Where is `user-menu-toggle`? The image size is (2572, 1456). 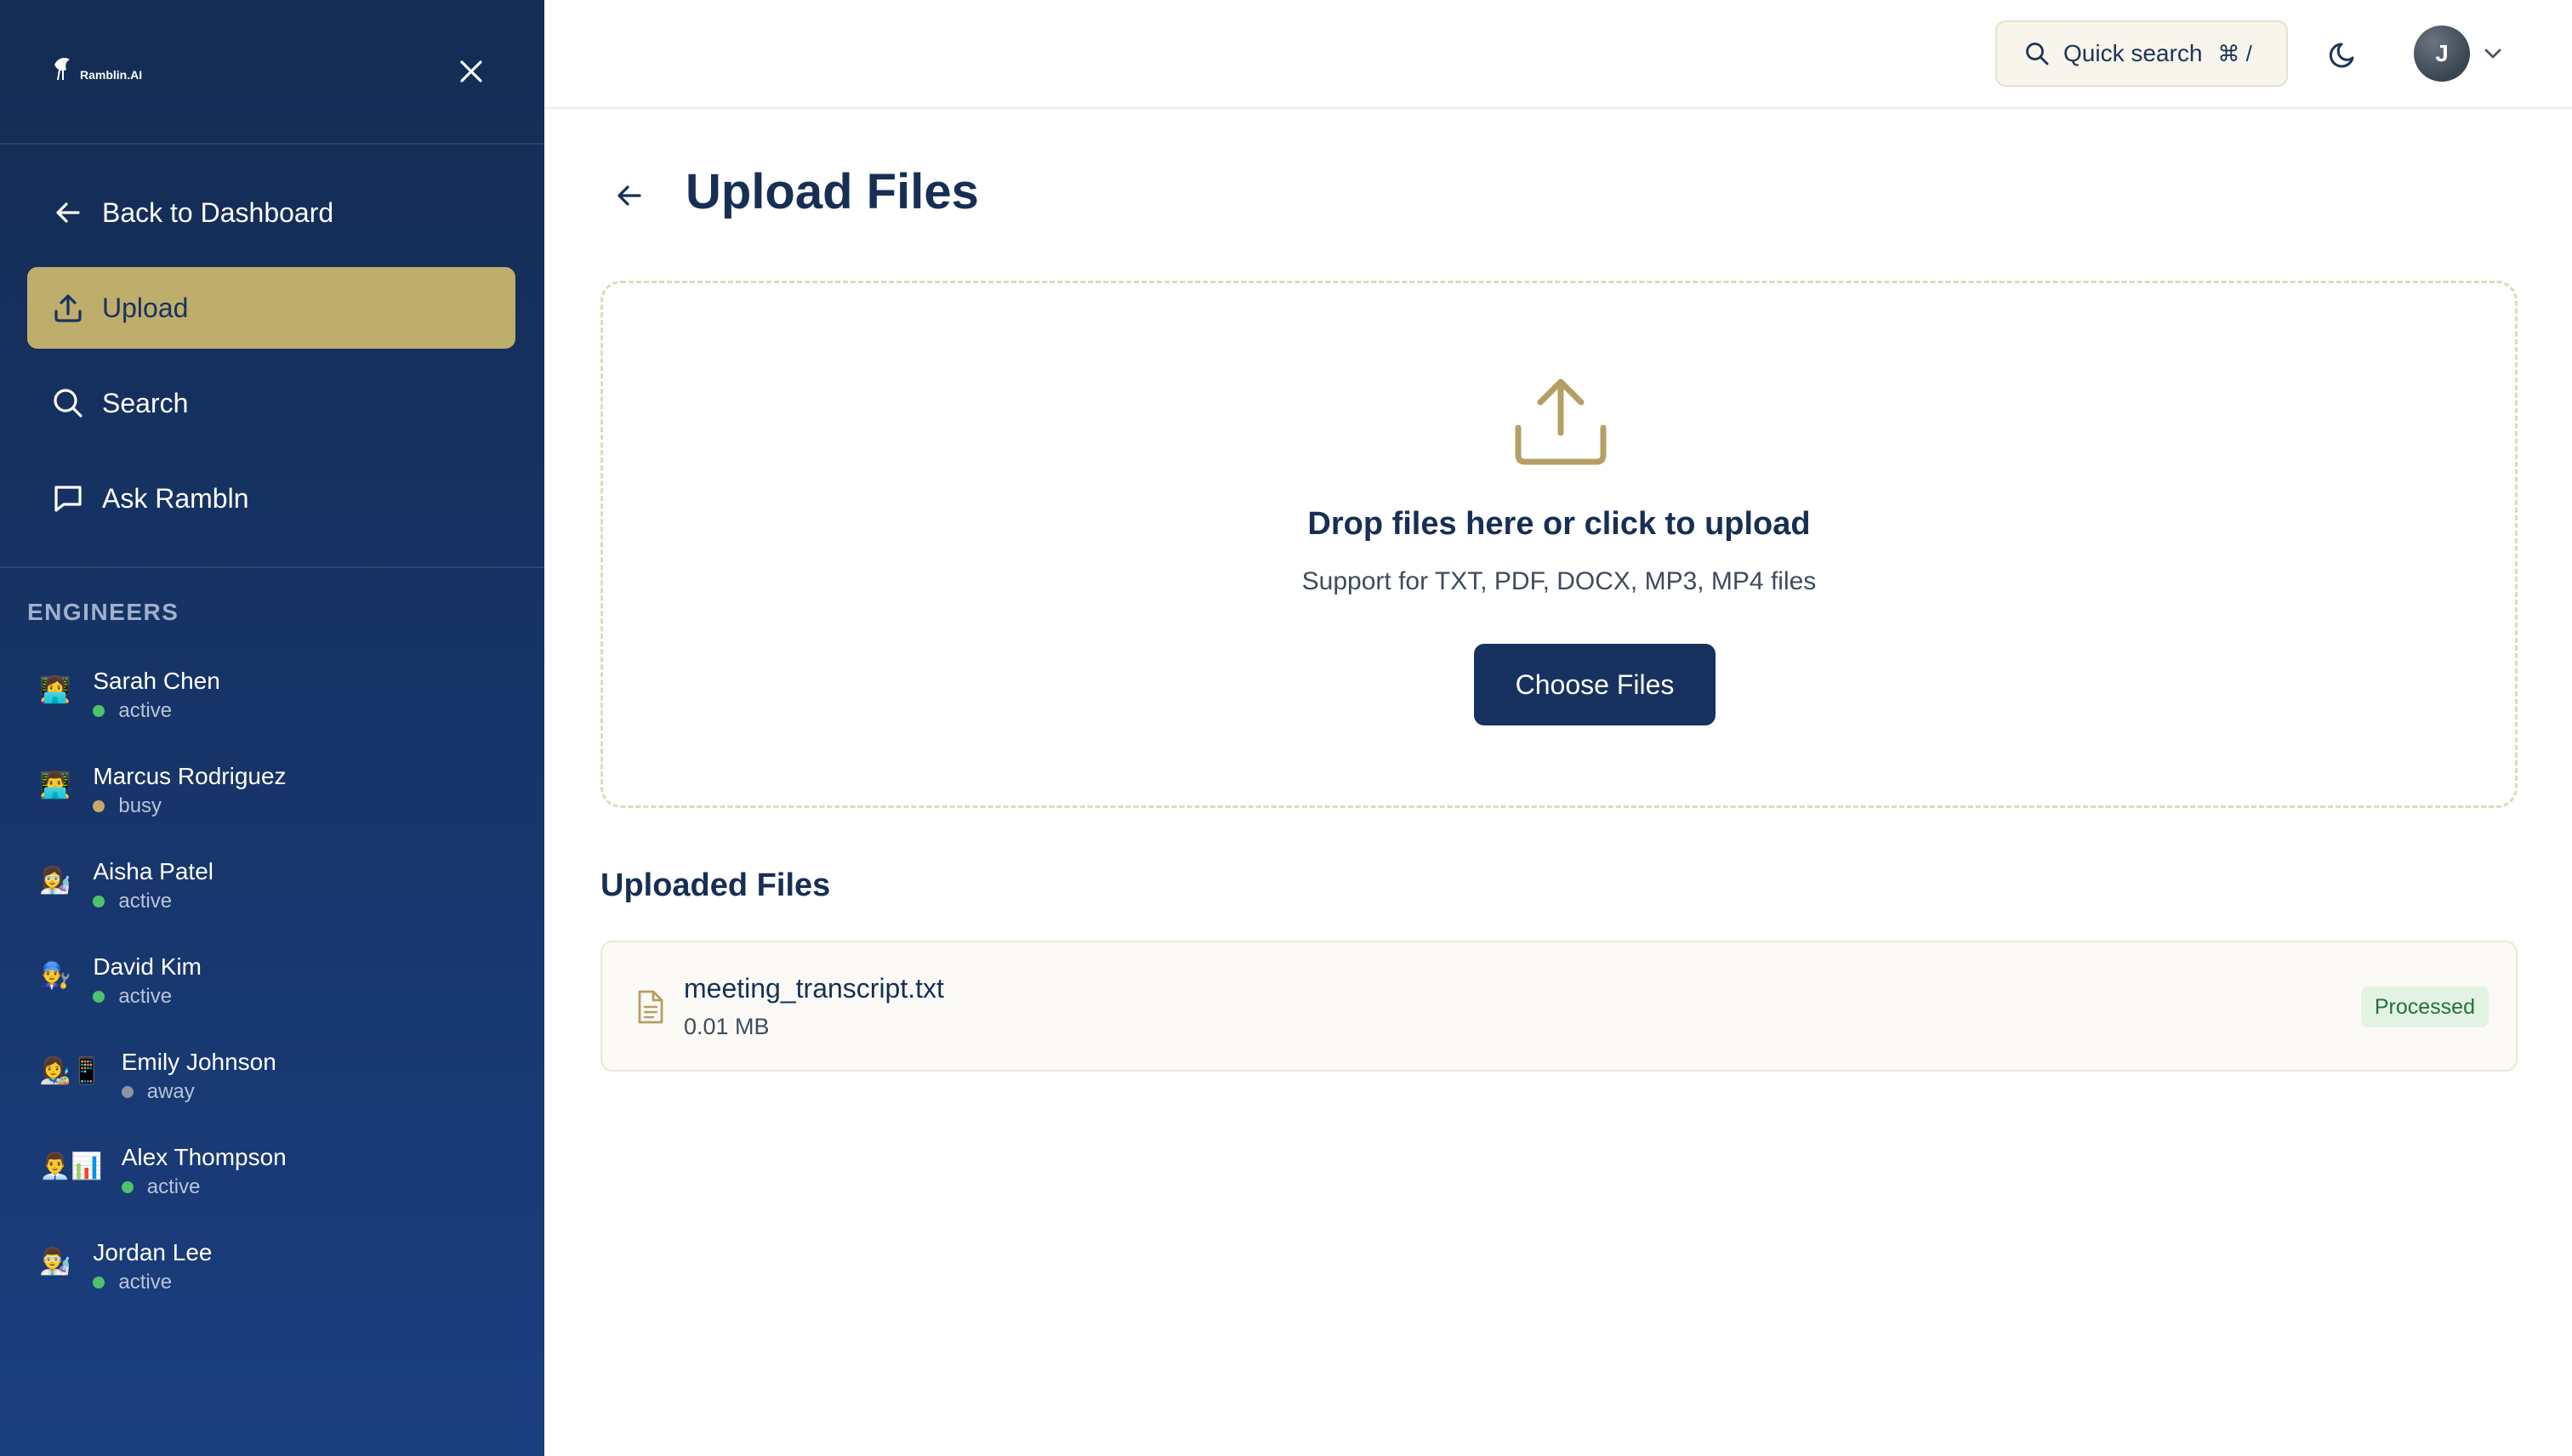 user-menu-toggle is located at coordinates (2493, 53).